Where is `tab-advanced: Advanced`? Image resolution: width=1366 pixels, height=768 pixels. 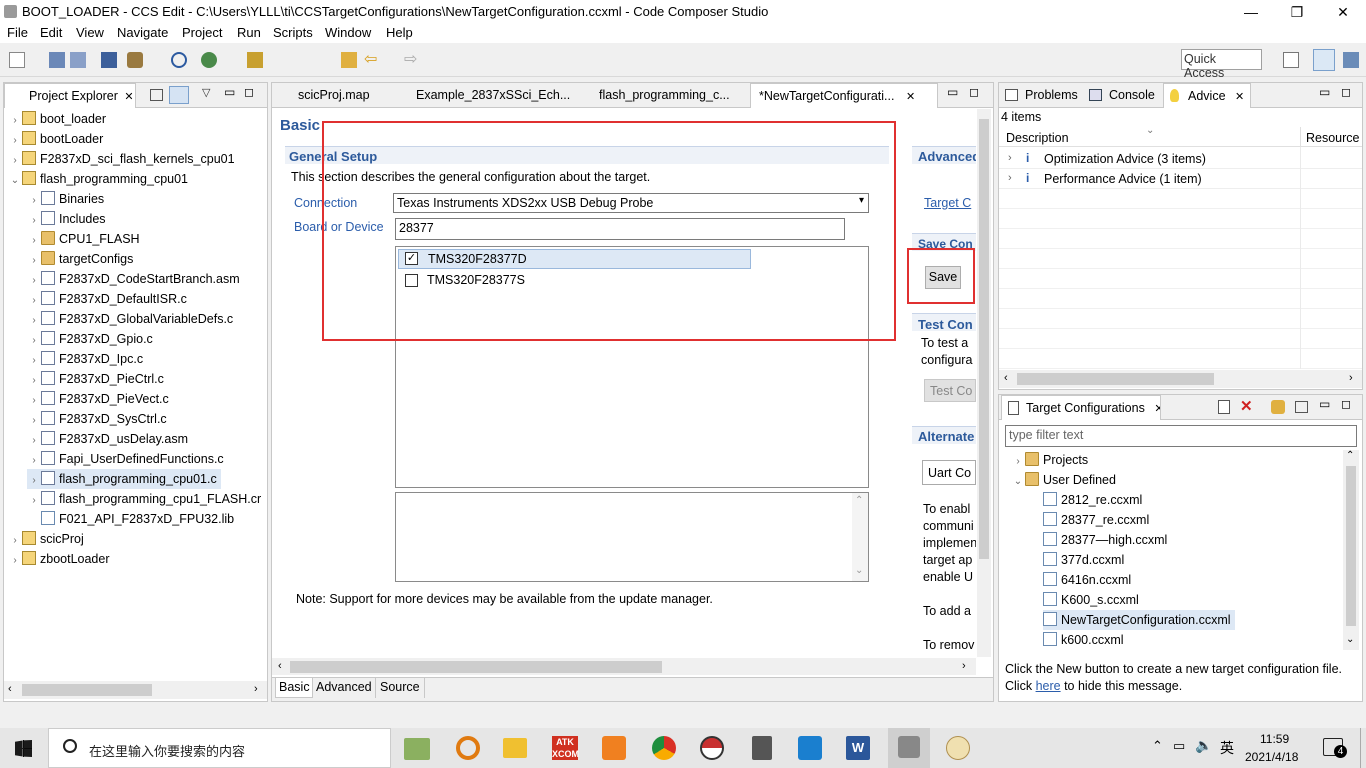 tab-advanced: Advanced is located at coordinates (345, 688).